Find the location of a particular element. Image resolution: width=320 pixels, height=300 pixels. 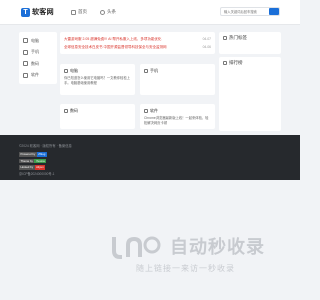

card-title: 电脑 is located at coordinates (74, 70).